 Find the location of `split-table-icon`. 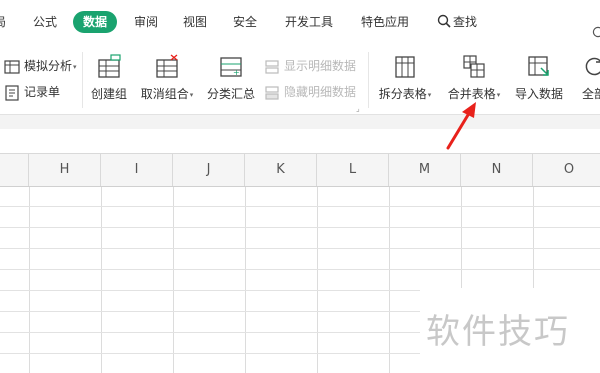

split-table-icon is located at coordinates (405, 67).